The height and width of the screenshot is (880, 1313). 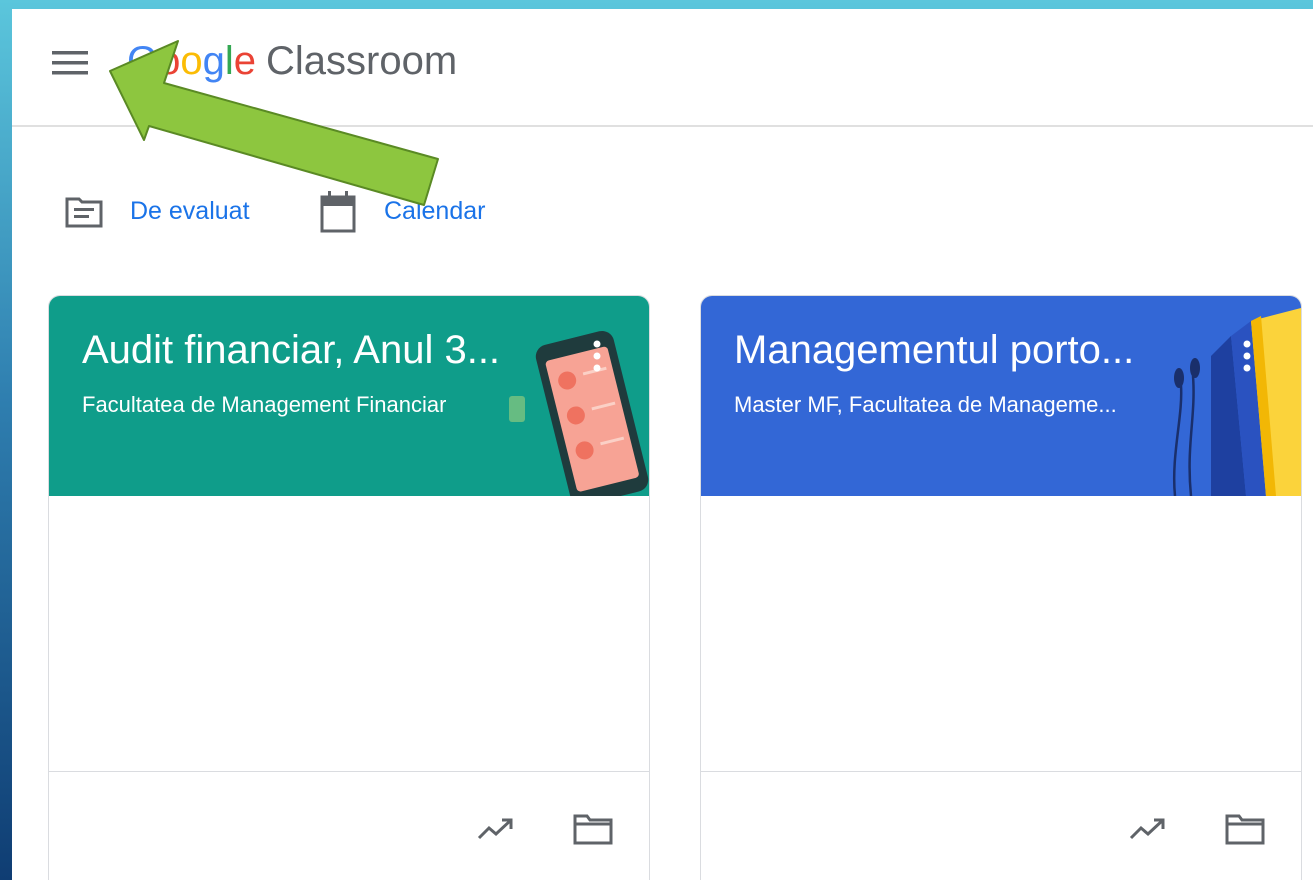 I want to click on product-name: Classroom, so click(x=362, y=61).